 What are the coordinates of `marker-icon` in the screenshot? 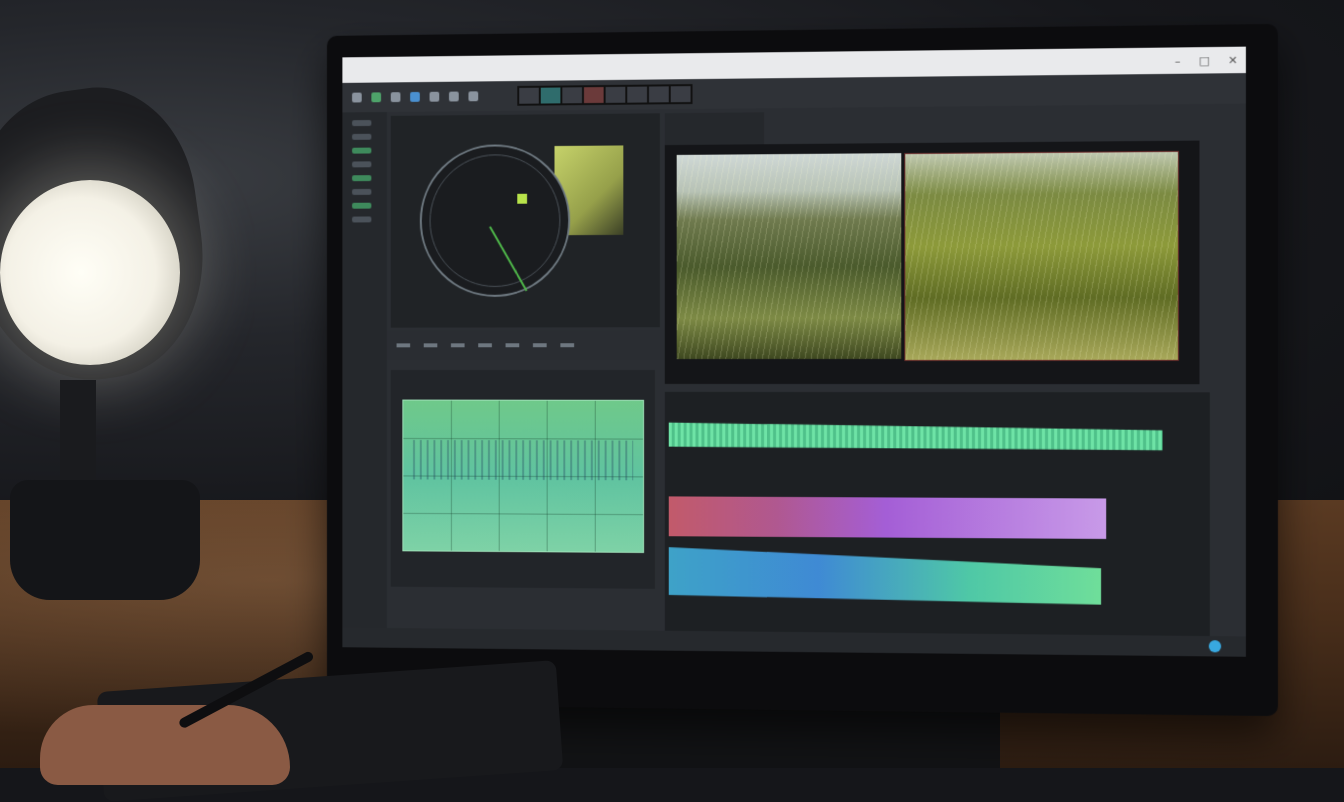 It's located at (454, 97).